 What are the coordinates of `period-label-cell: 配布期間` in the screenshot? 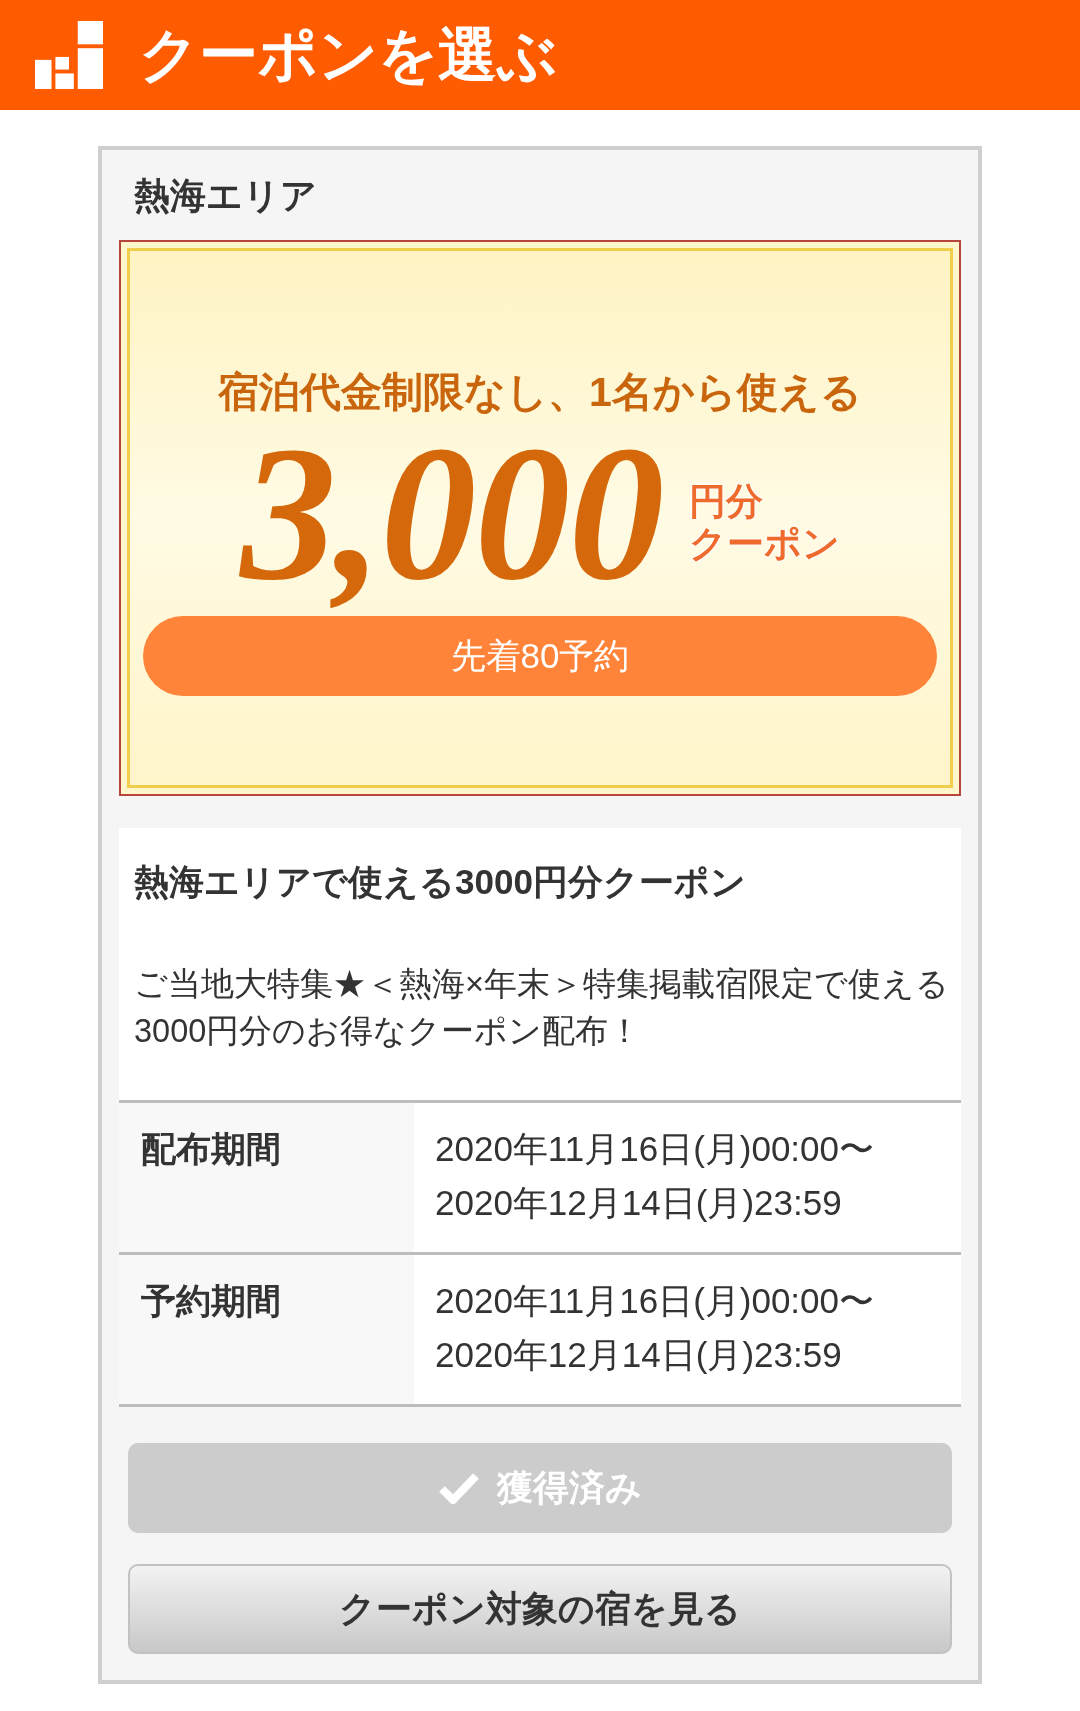 It's located at (266, 1177).